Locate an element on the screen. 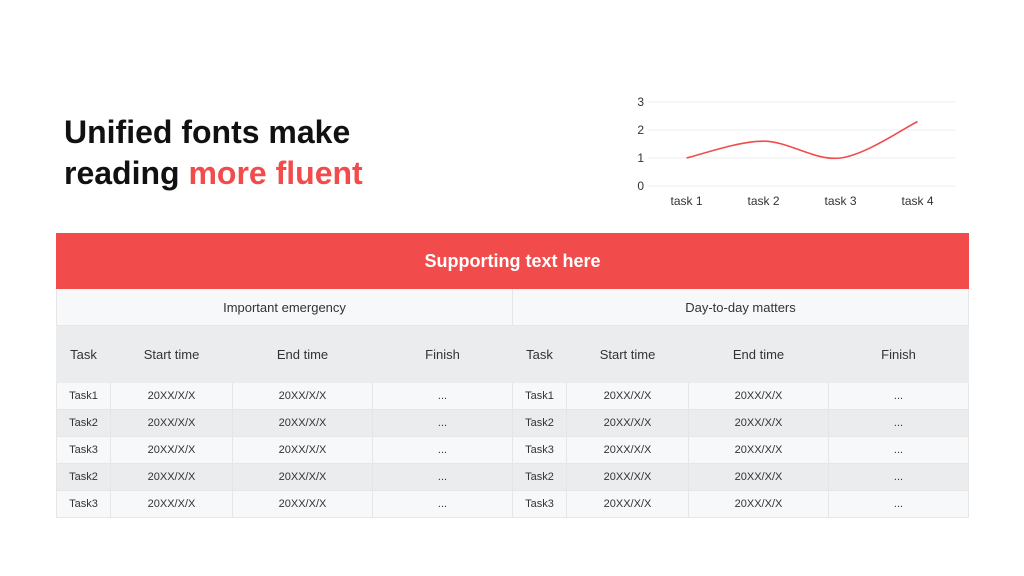 The width and height of the screenshot is (1024, 576). title-accent-text: more fluent is located at coordinates (275, 173).